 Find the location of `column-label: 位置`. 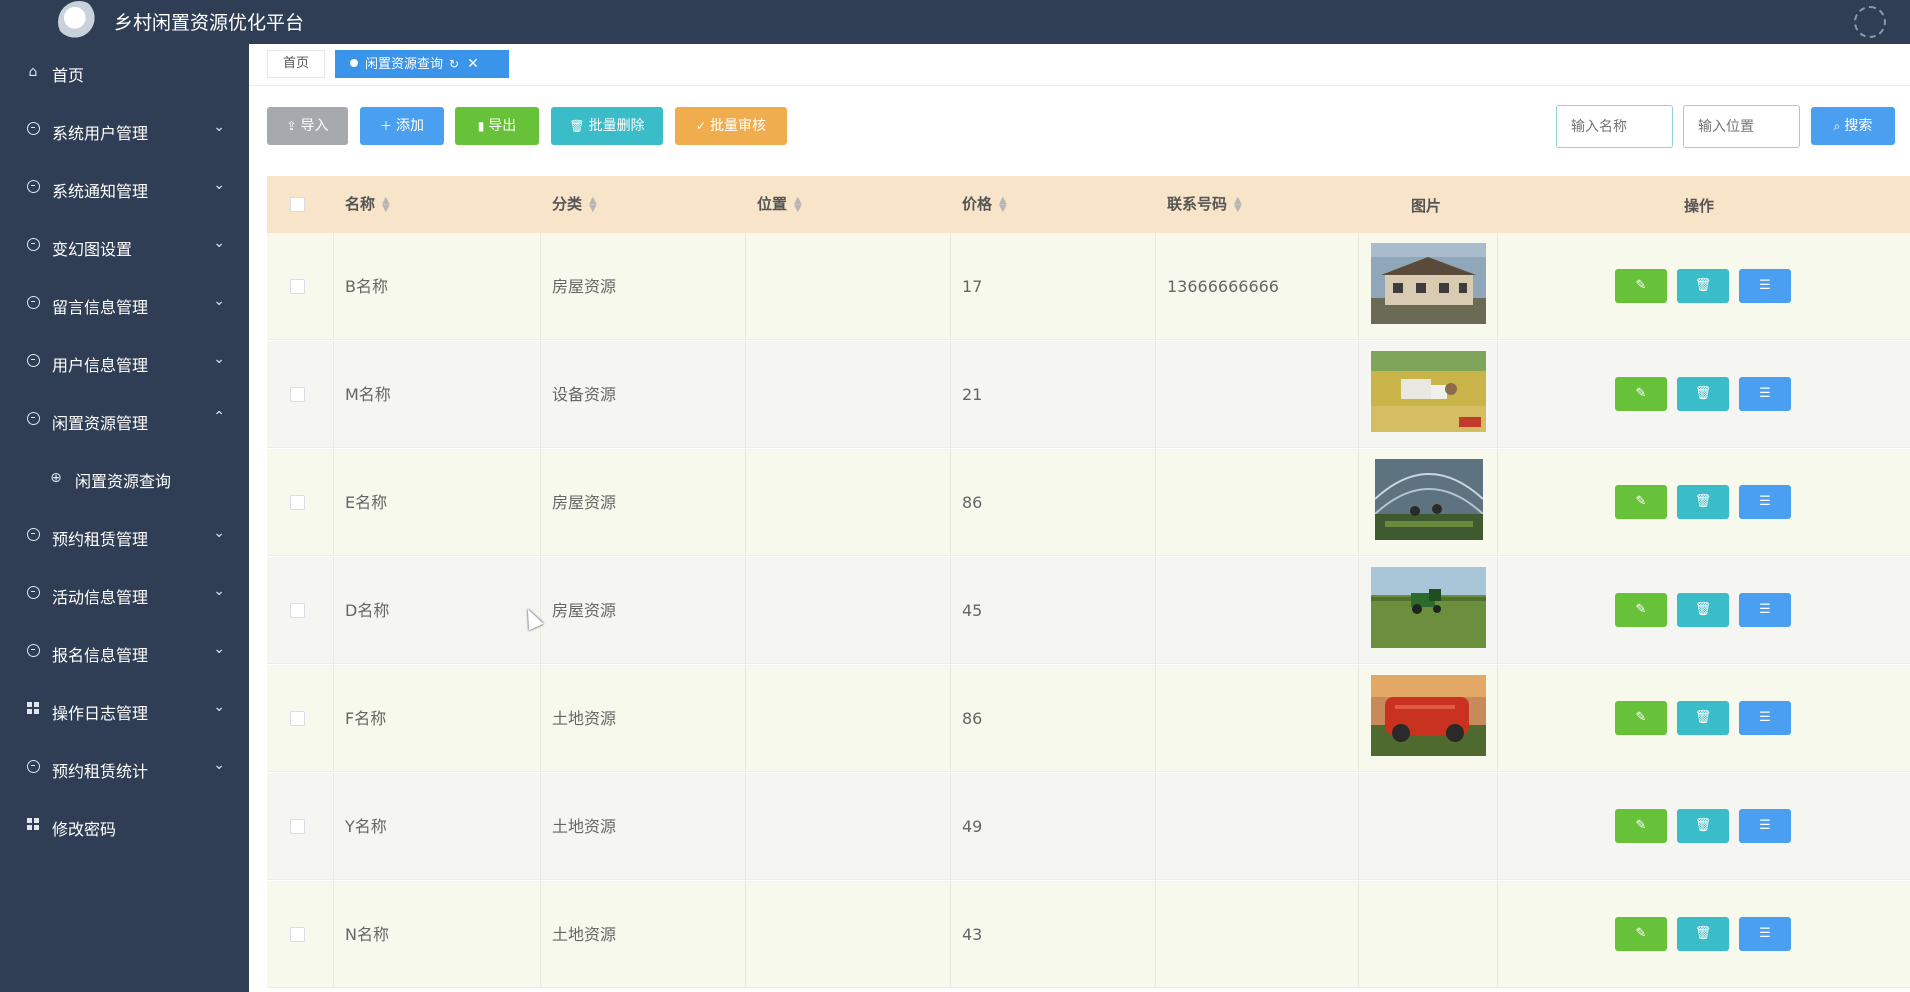

column-label: 位置 is located at coordinates (772, 204).